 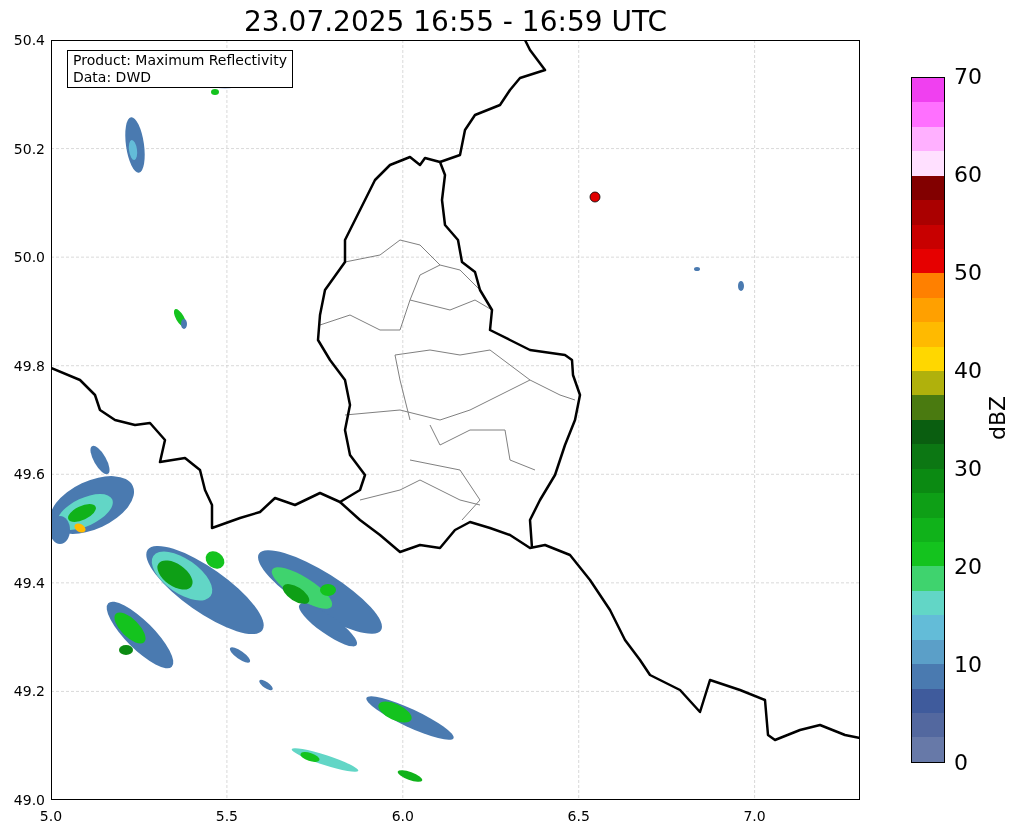 I want to click on x-tick-label: 6.0, so click(x=402, y=816).